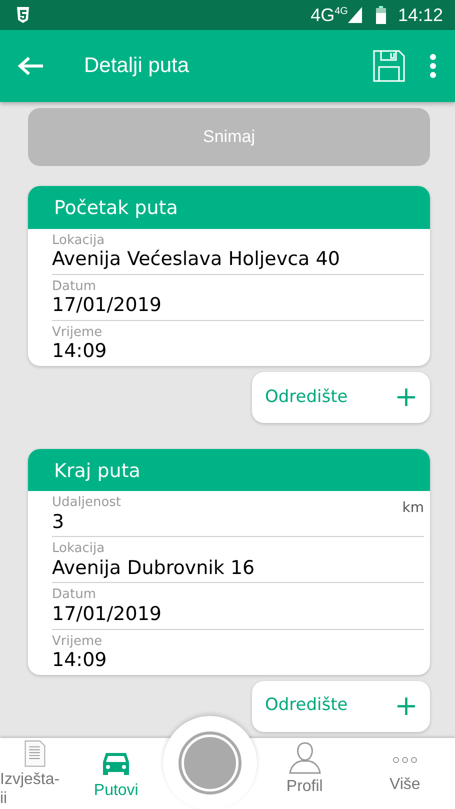  I want to click on screen-title: Detalji puta, so click(137, 66).